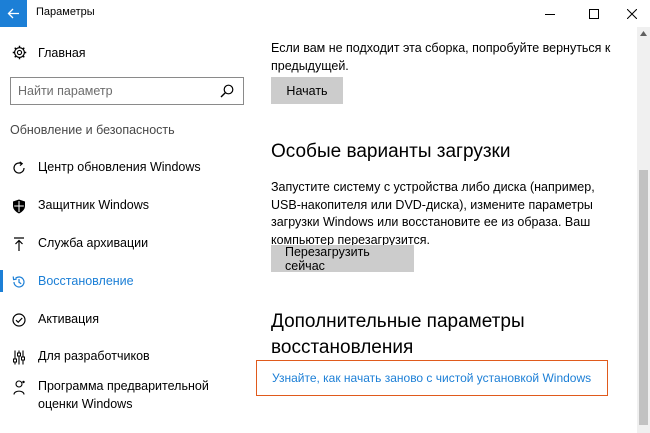  What do you see at coordinates (128, 320) in the screenshot?
I see `sidebar-item-activation: Активация` at bounding box center [128, 320].